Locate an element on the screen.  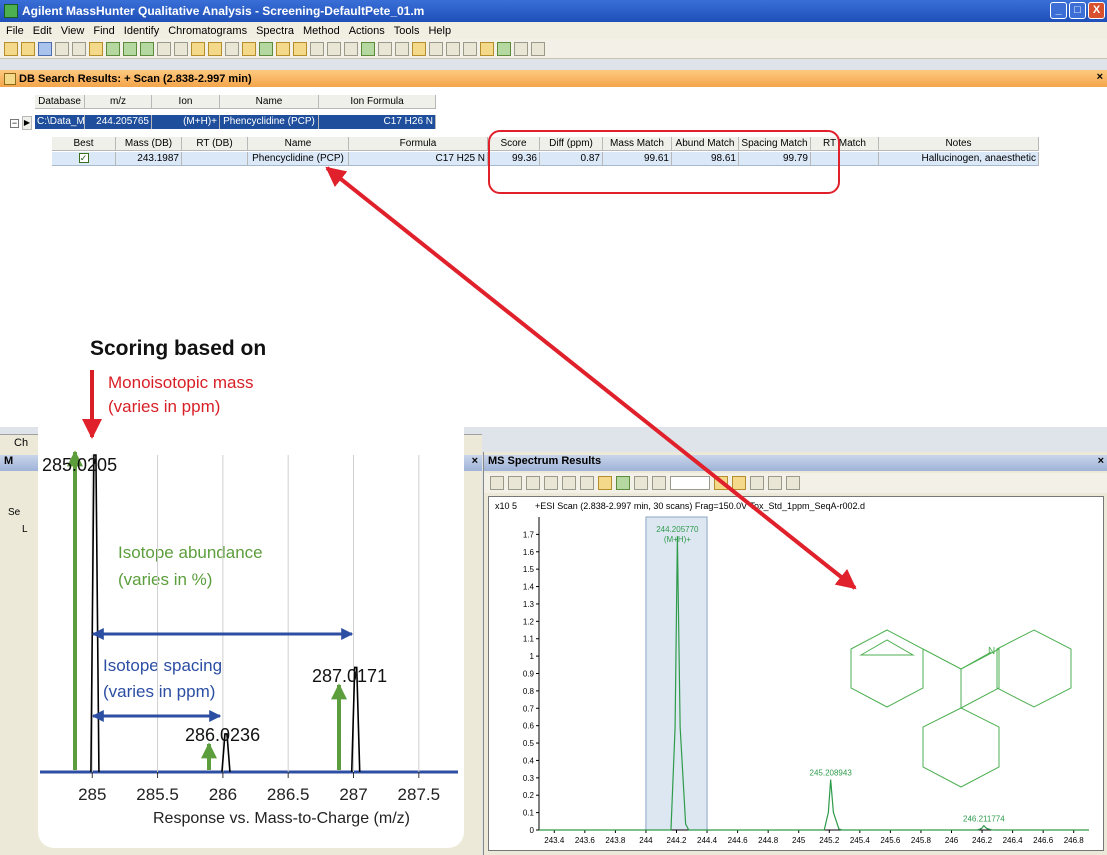
method-editor-icon is located at coordinates (249, 48).